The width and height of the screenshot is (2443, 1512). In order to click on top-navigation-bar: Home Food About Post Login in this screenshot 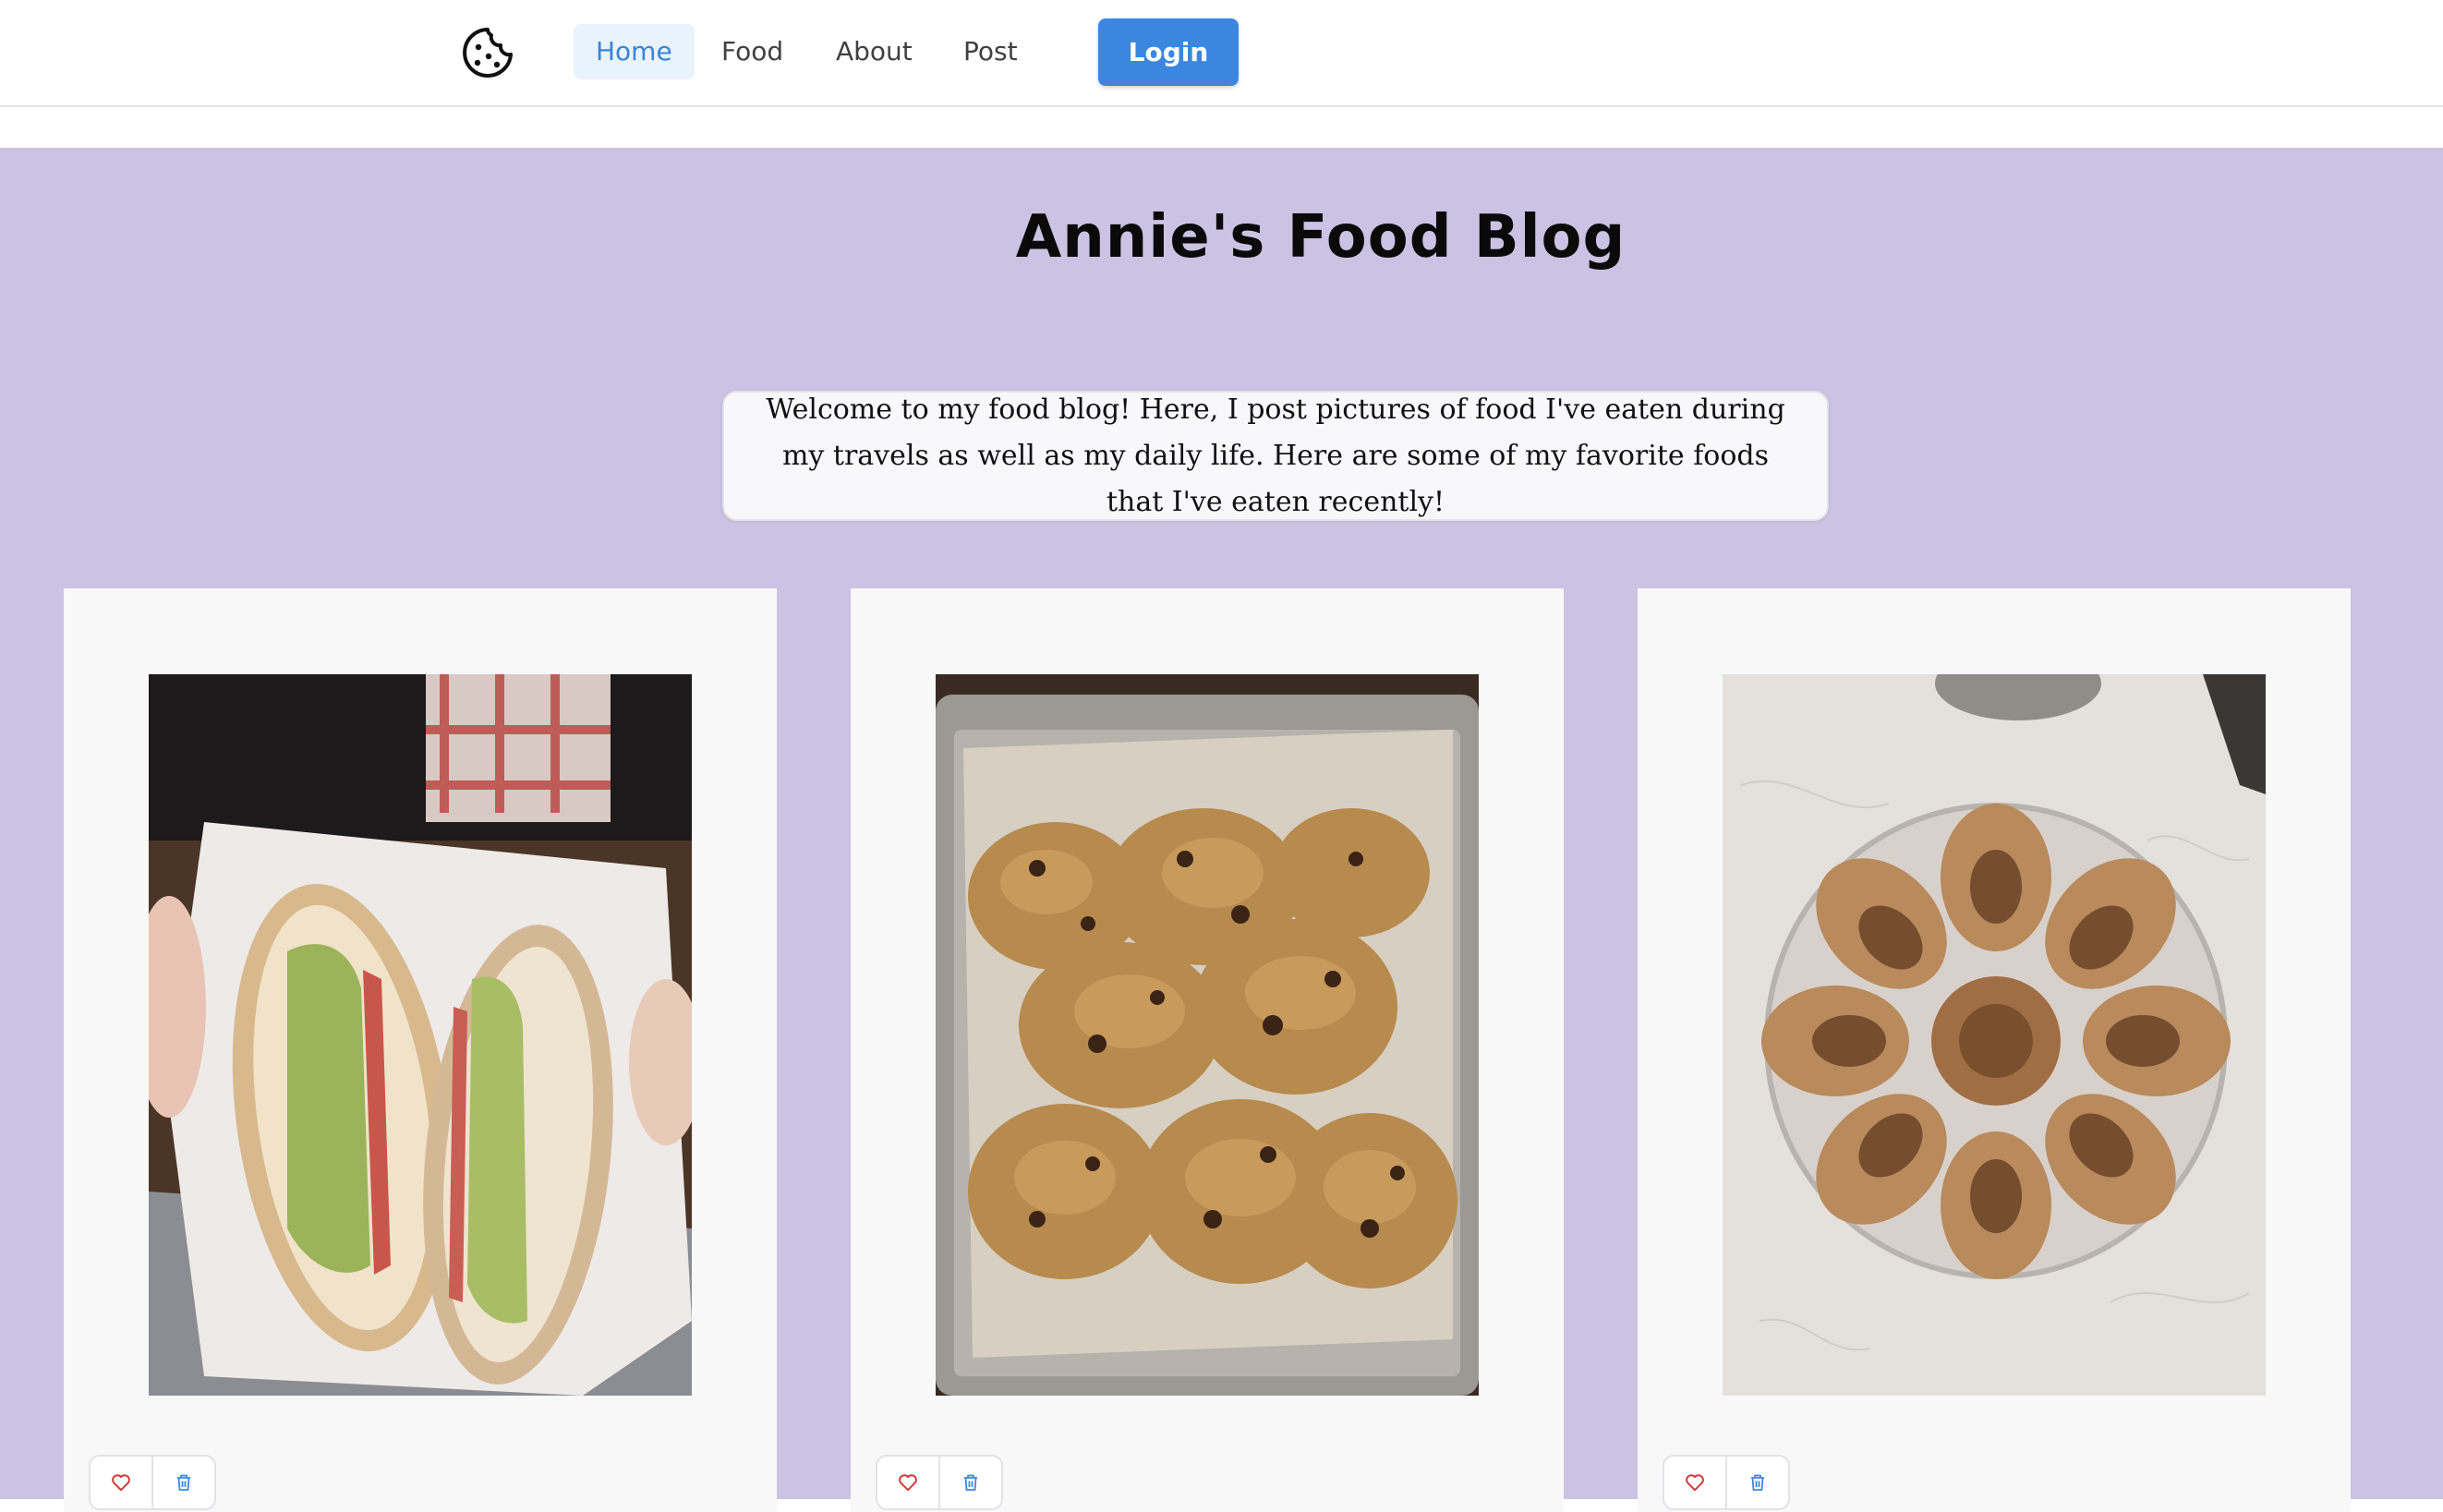, I will do `click(1221, 53)`.